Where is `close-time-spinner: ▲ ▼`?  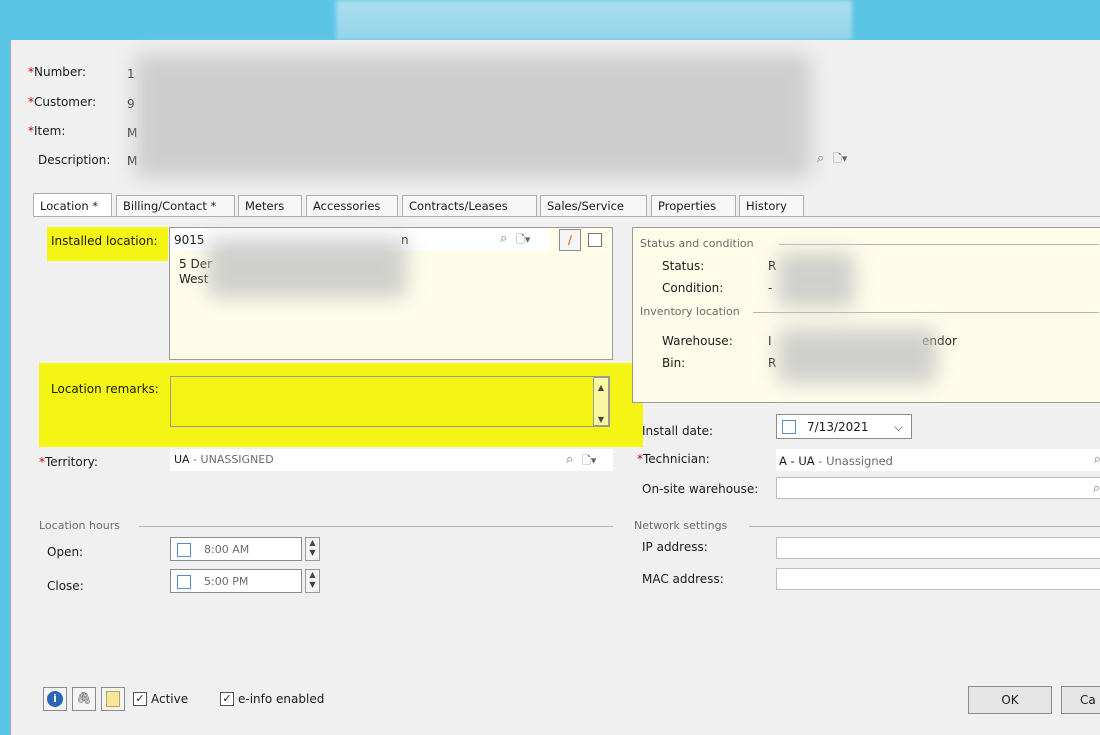 close-time-spinner: ▲ ▼ is located at coordinates (312, 581).